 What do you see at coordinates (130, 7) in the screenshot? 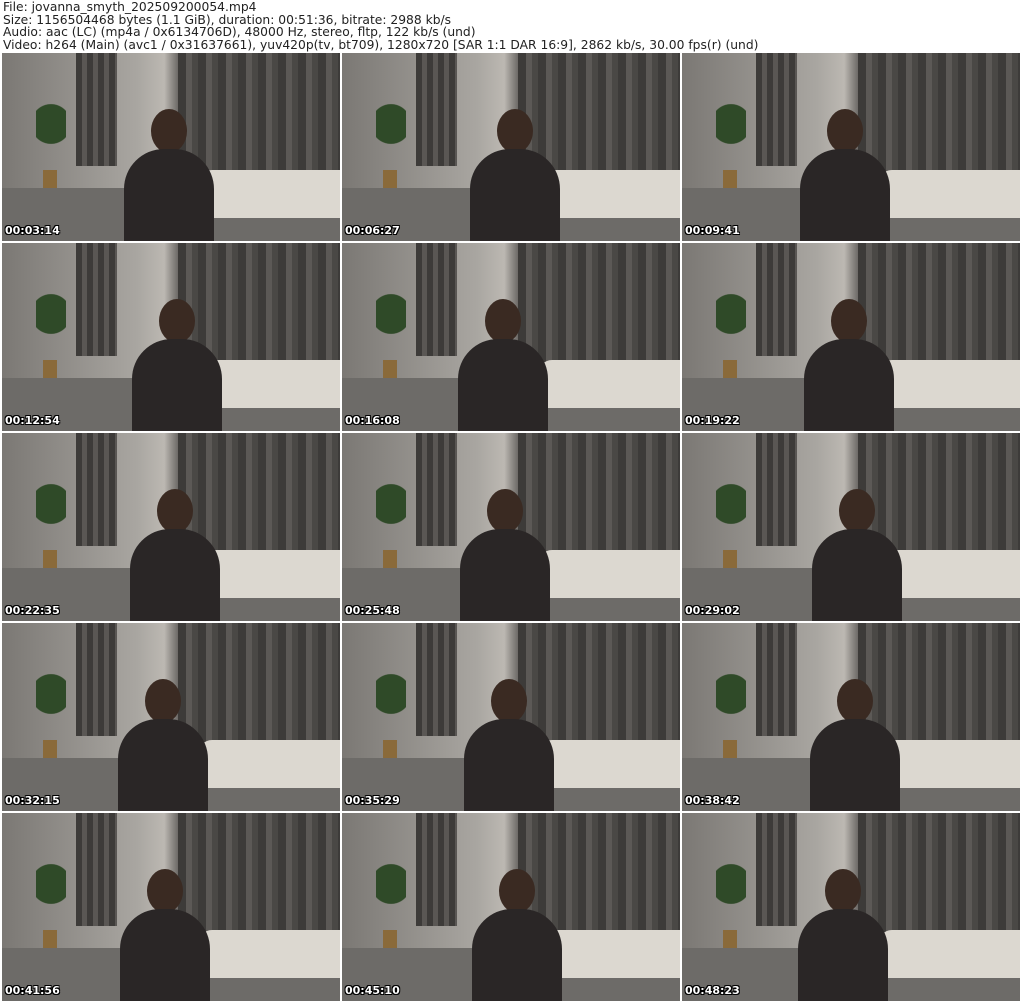
I see `file-name: File: jovanna_smyth_202509200054.mp4` at bounding box center [130, 7].